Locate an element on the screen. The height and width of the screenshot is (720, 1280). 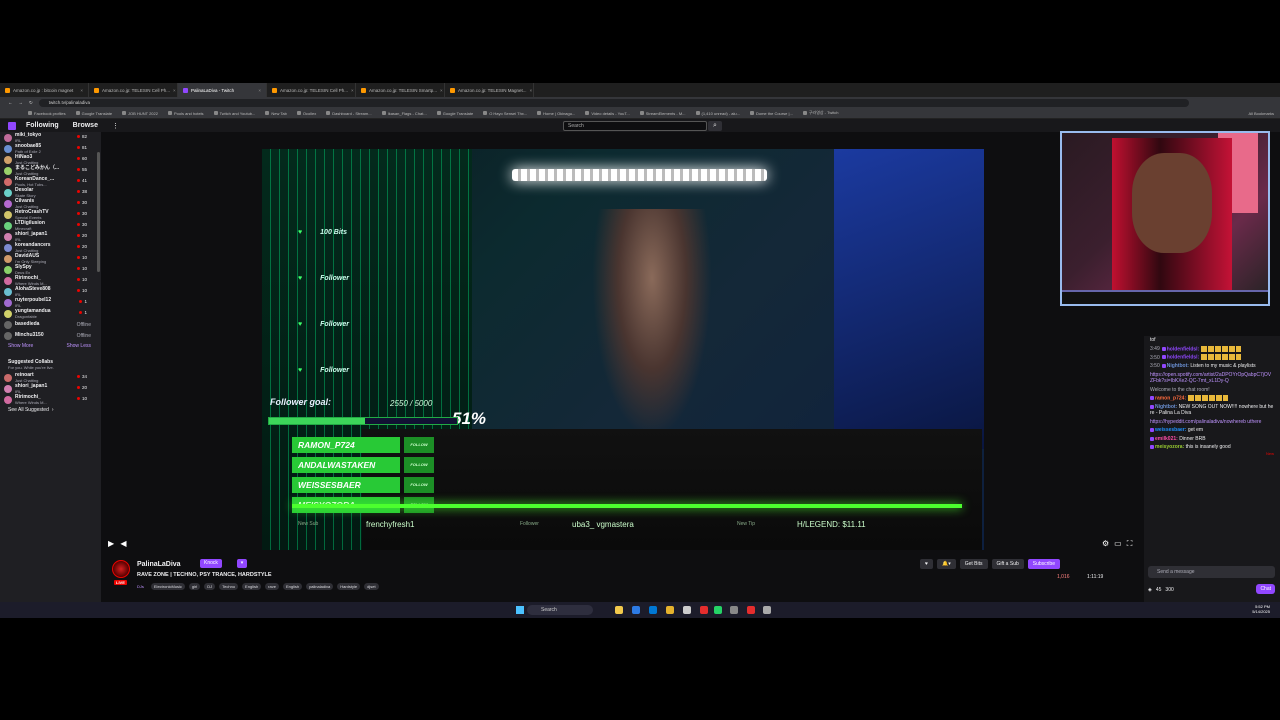
sidebar-channel: HiNao3 Just Chatting 60 is located at coordinates (50, 159).